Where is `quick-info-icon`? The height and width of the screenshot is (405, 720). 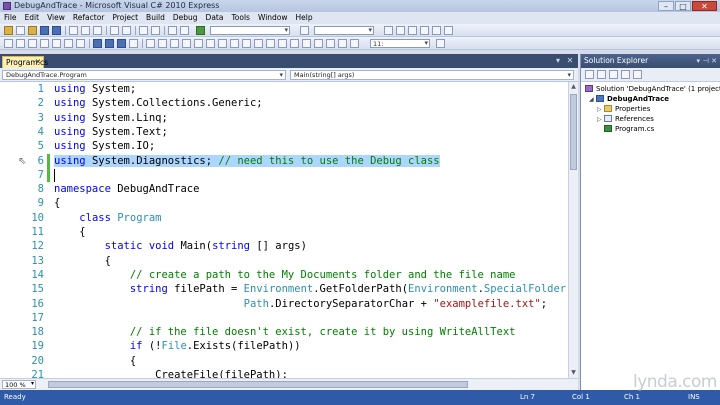 quick-info-icon is located at coordinates (8, 43).